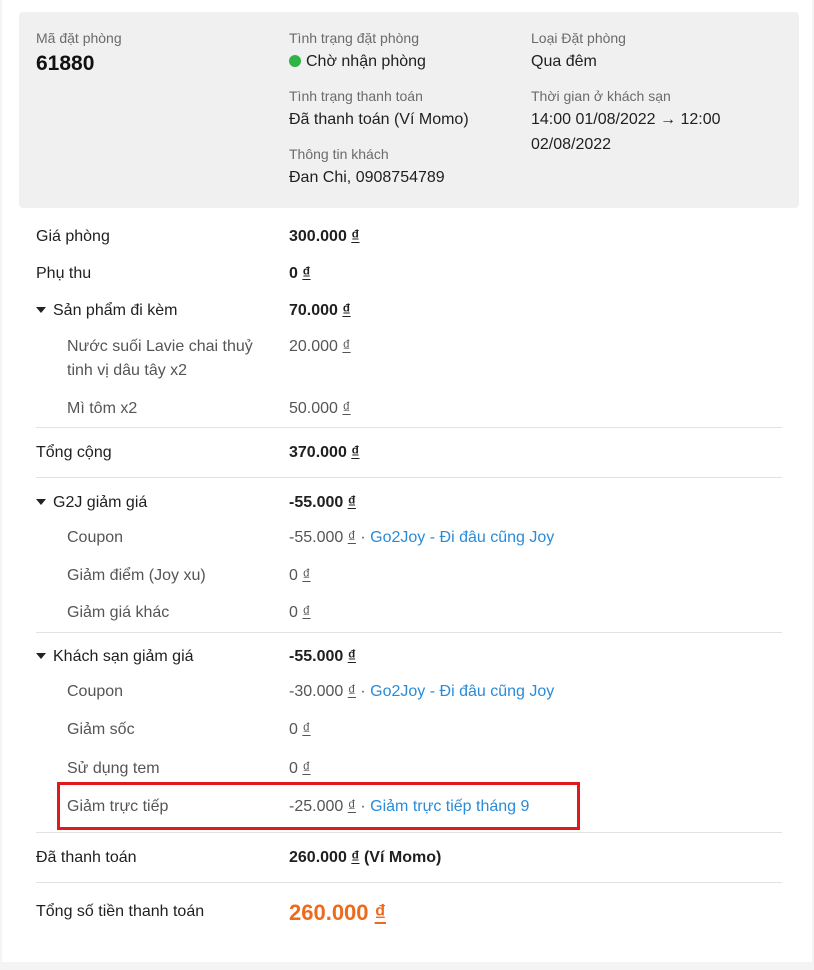 The width and height of the screenshot is (814, 970). I want to click on room-price-label: Giá phòng, so click(73, 236).